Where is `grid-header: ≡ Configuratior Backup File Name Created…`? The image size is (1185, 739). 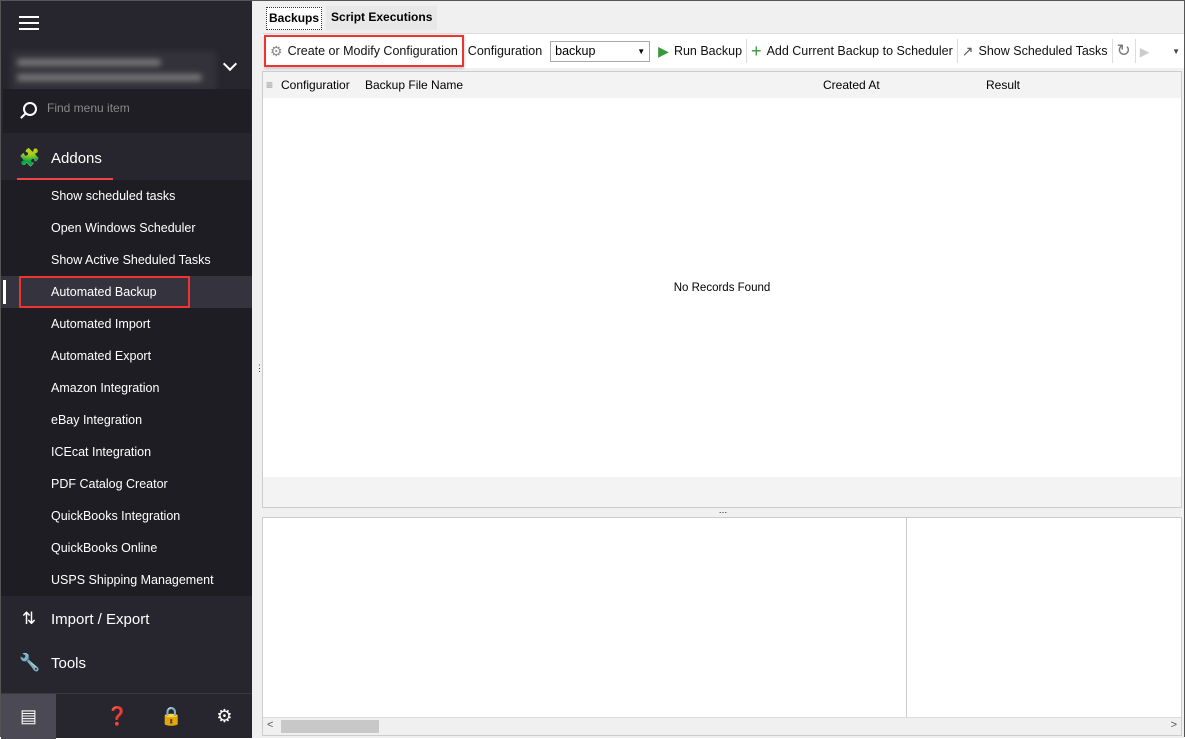
grid-header: ≡ Configuratior Backup File Name Created… is located at coordinates (722, 85).